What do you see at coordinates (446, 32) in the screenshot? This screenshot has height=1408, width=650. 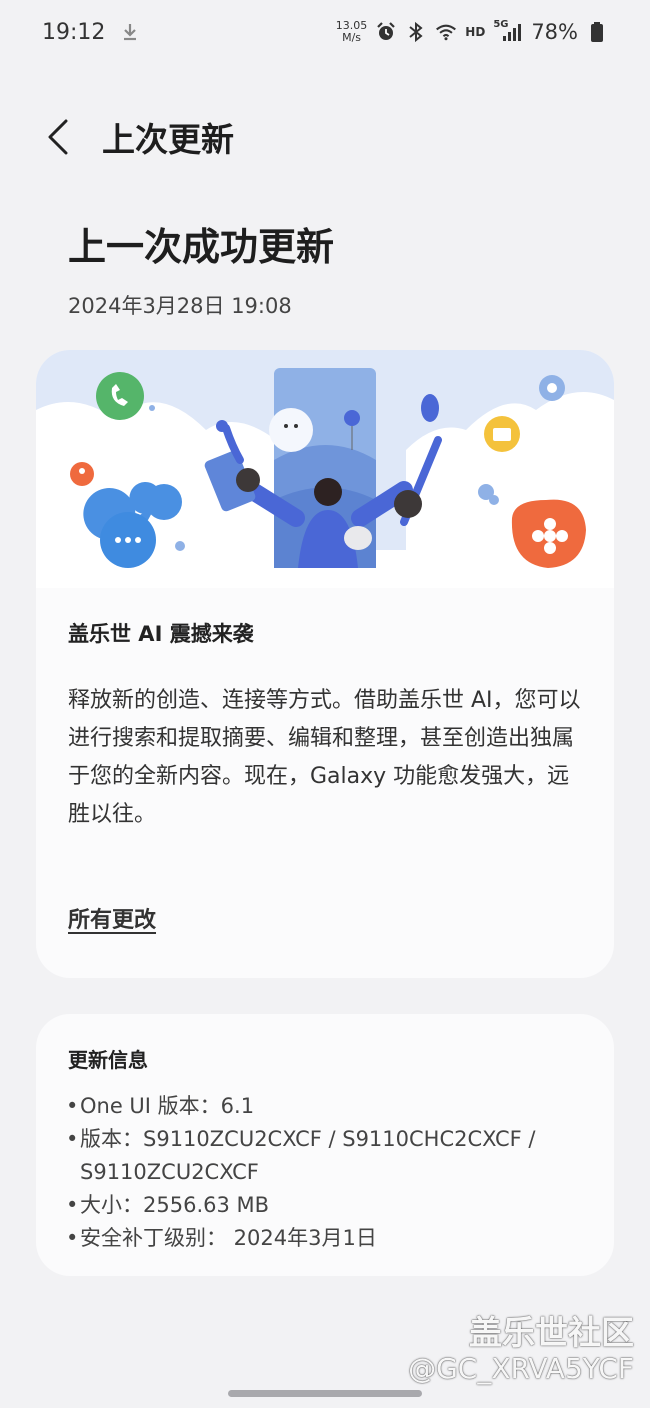 I see `wifi-icon` at bounding box center [446, 32].